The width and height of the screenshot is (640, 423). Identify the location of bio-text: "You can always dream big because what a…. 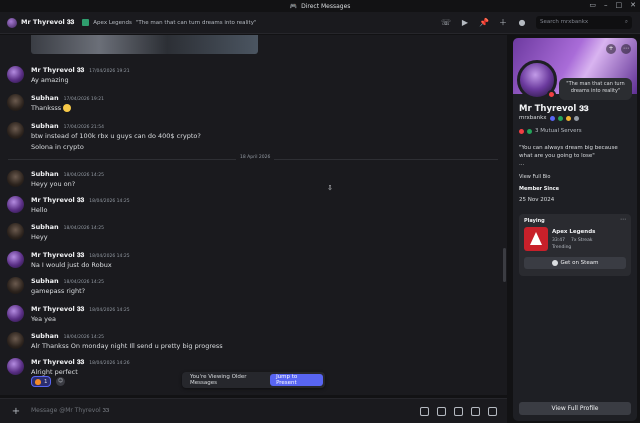
(568, 152).